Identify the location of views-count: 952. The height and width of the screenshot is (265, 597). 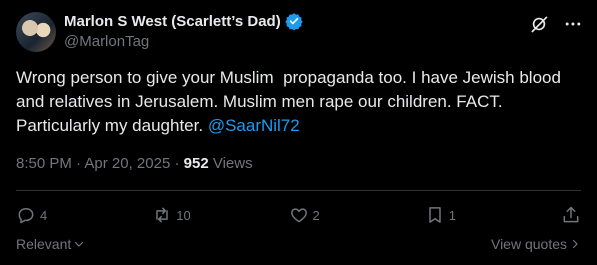
(196, 163).